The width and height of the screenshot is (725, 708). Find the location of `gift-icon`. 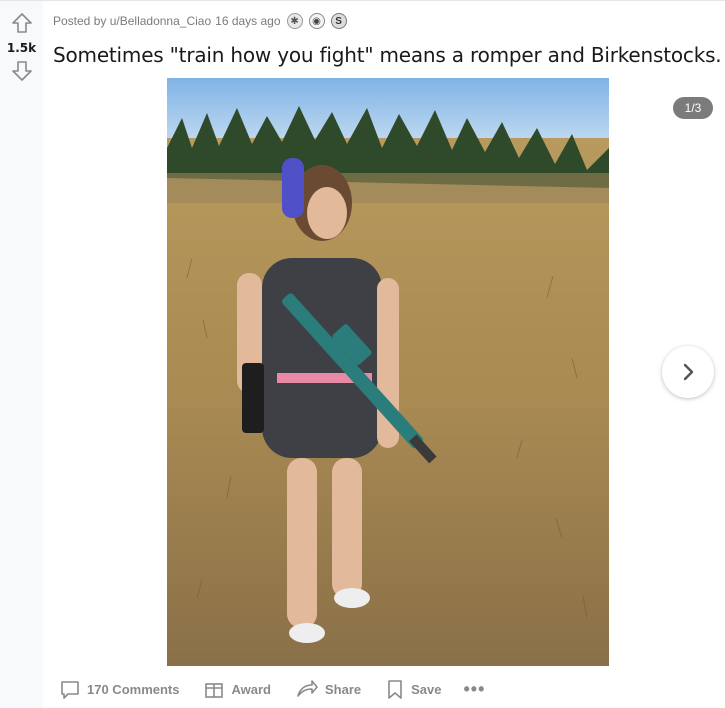

gift-icon is located at coordinates (214, 689).